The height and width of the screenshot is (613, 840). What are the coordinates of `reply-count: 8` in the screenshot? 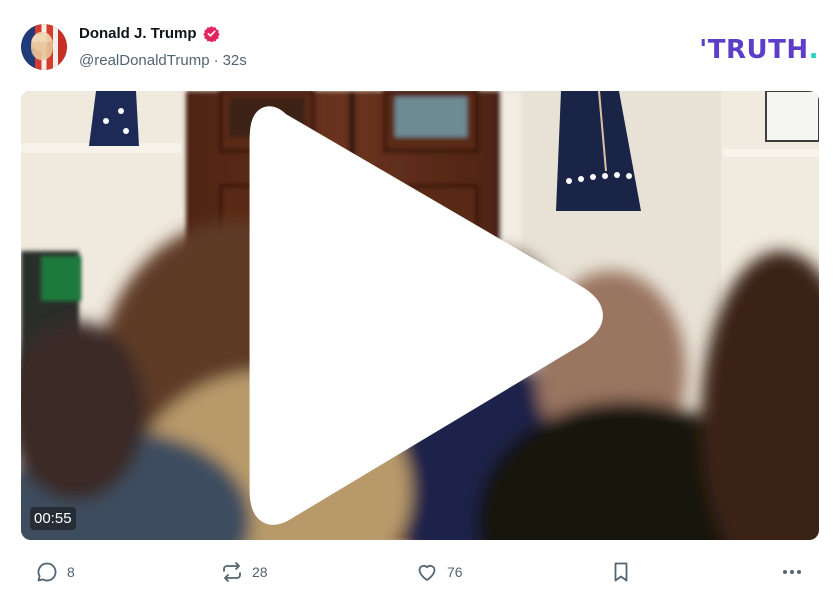 It's located at (71, 572).